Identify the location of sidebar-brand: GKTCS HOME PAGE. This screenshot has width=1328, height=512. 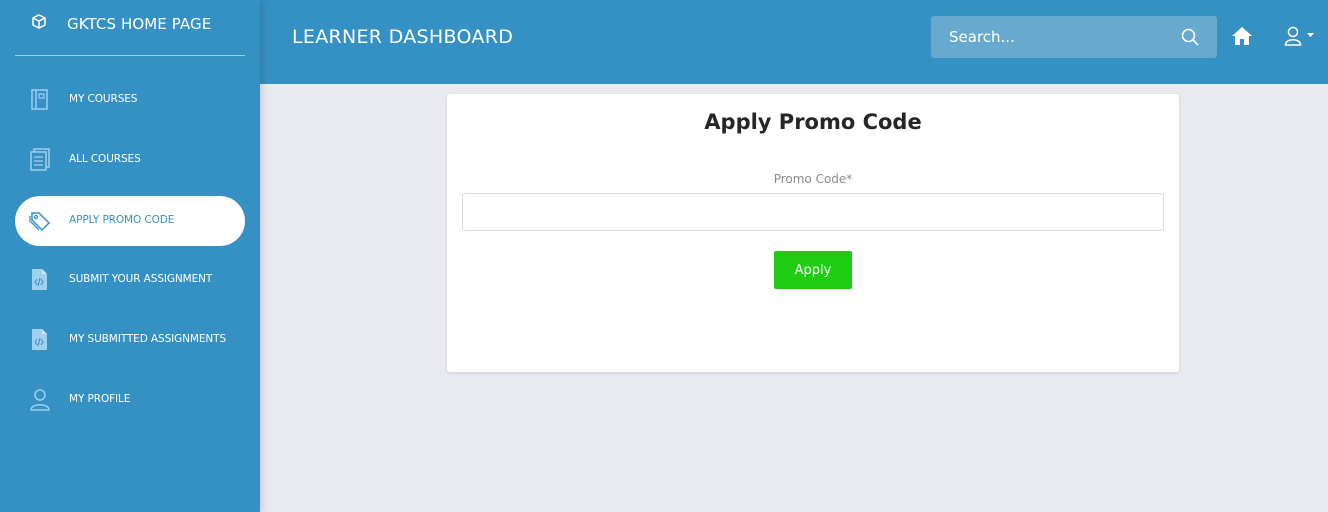
(130, 28).